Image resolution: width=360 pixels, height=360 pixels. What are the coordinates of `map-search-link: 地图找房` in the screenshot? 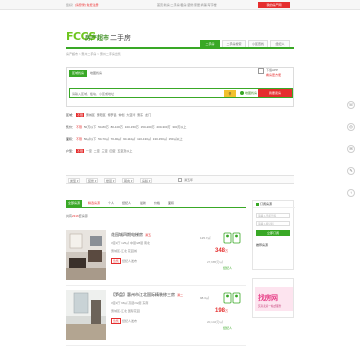 It's located at (248, 93).